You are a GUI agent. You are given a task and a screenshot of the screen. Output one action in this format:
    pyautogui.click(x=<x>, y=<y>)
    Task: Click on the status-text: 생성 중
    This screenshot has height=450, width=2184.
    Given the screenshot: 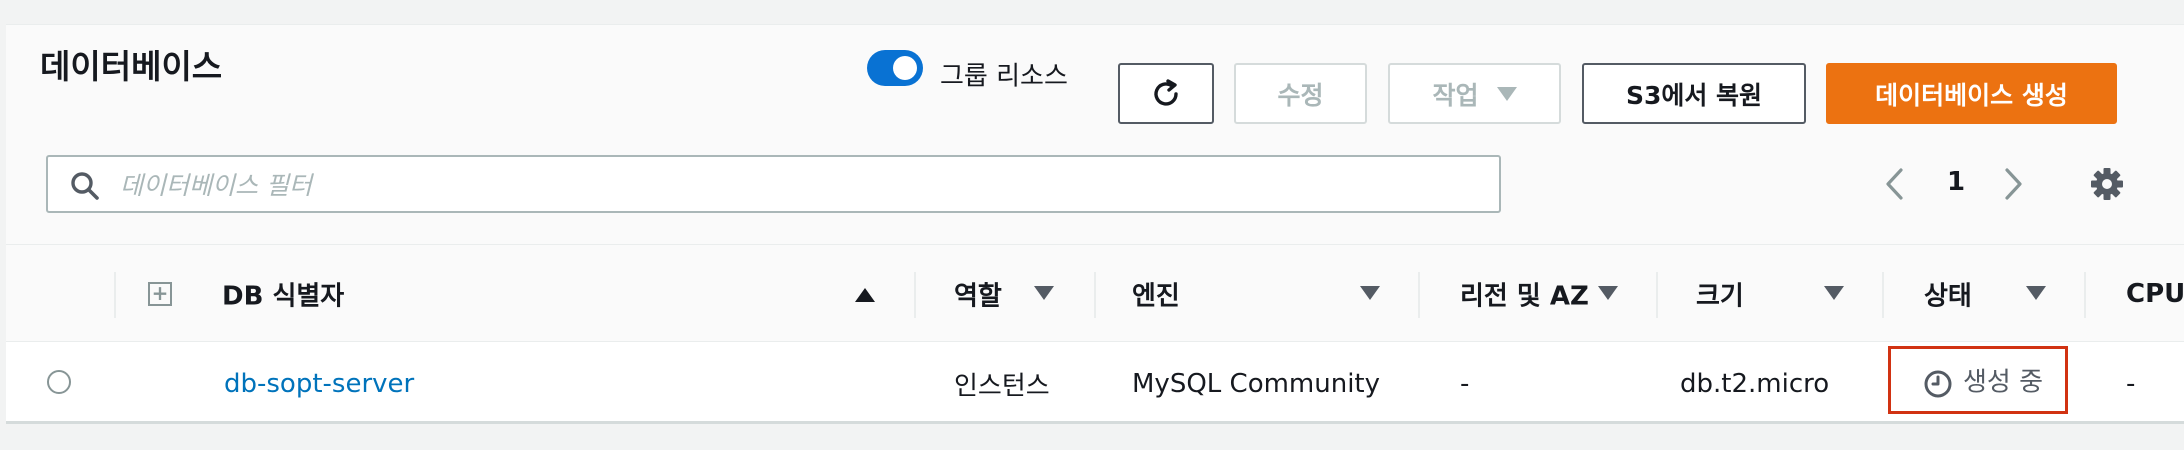 What is the action you would take?
    pyautogui.click(x=2003, y=382)
    